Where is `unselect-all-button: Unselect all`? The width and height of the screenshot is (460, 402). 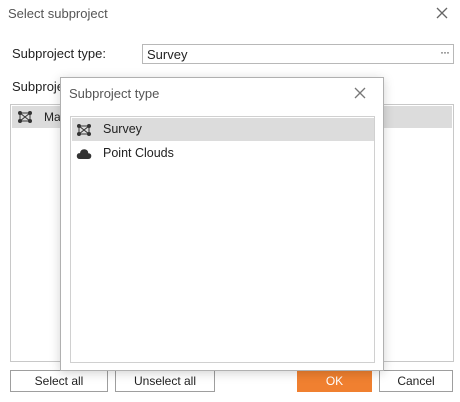 unselect-all-button: Unselect all is located at coordinates (165, 381).